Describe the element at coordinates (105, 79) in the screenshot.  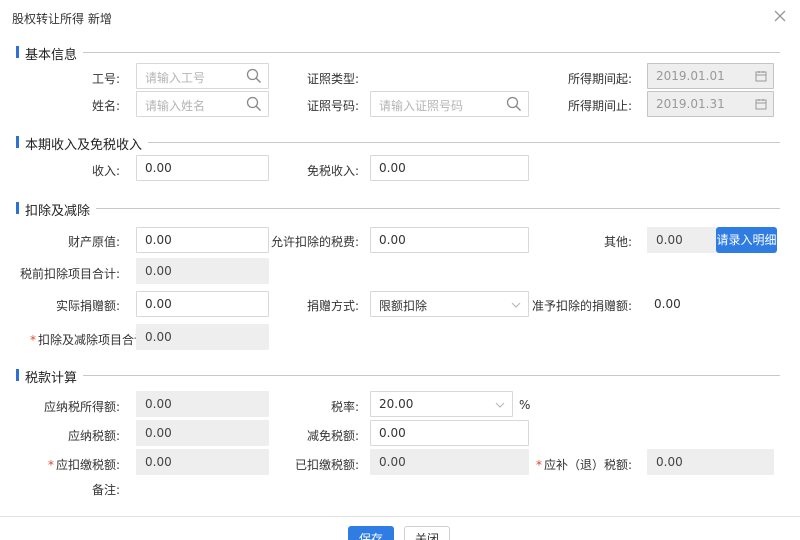
I see `employee-no-label: 工号:` at that location.